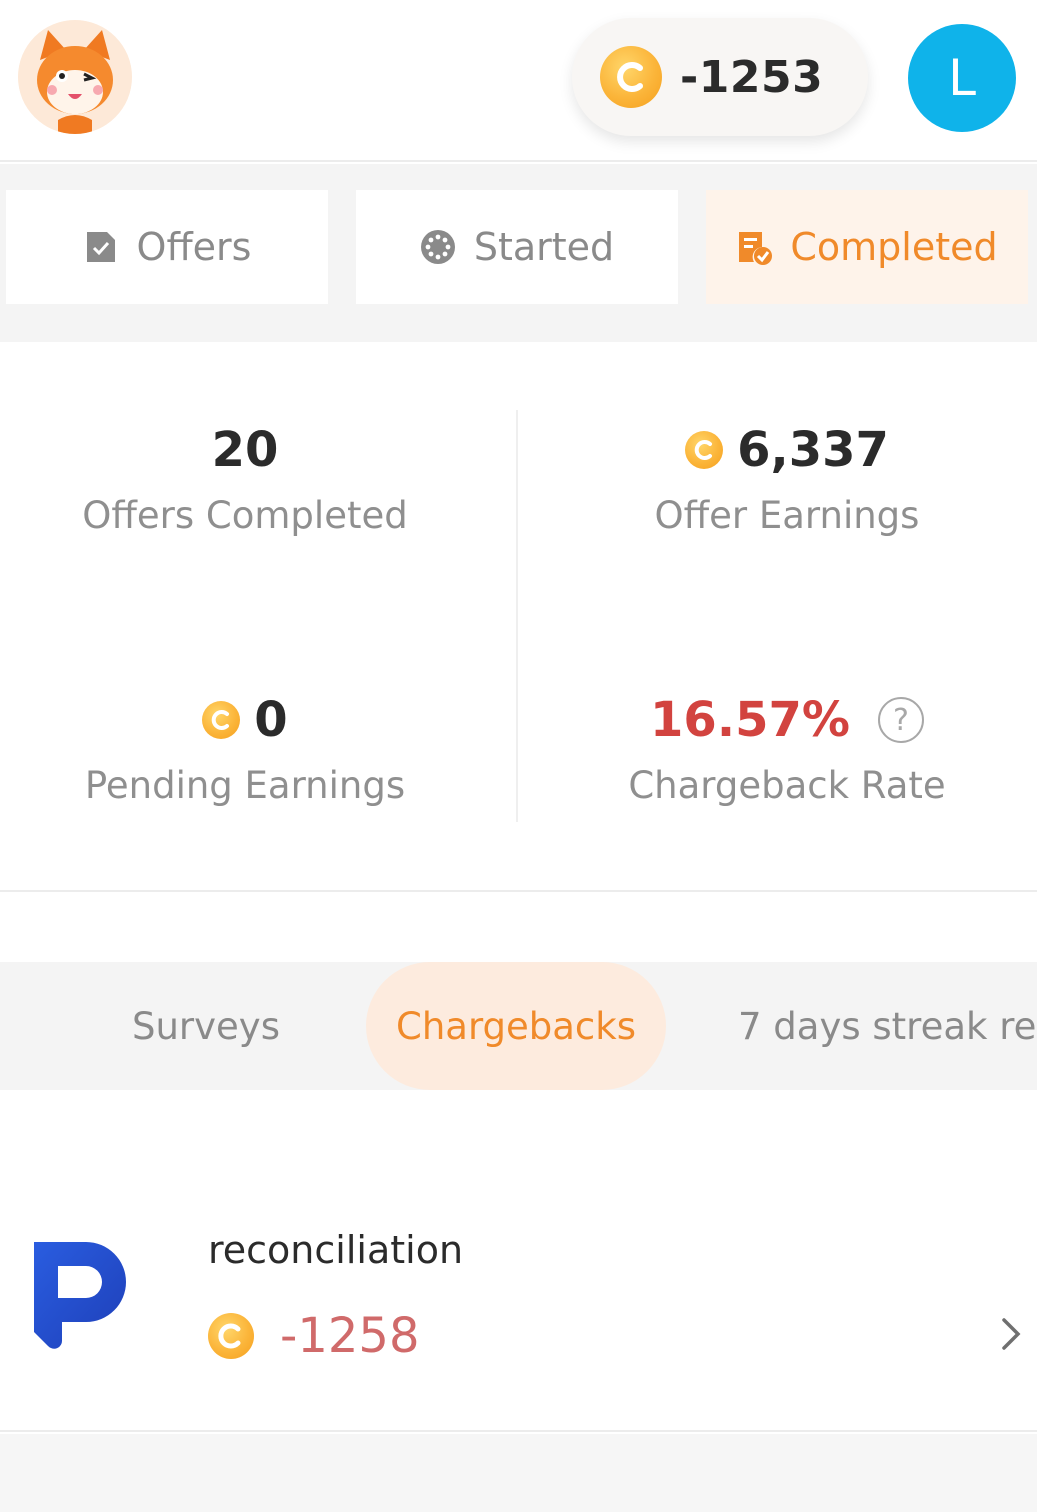 The width and height of the screenshot is (1037, 1512). I want to click on tab-started-label: Started, so click(544, 247).